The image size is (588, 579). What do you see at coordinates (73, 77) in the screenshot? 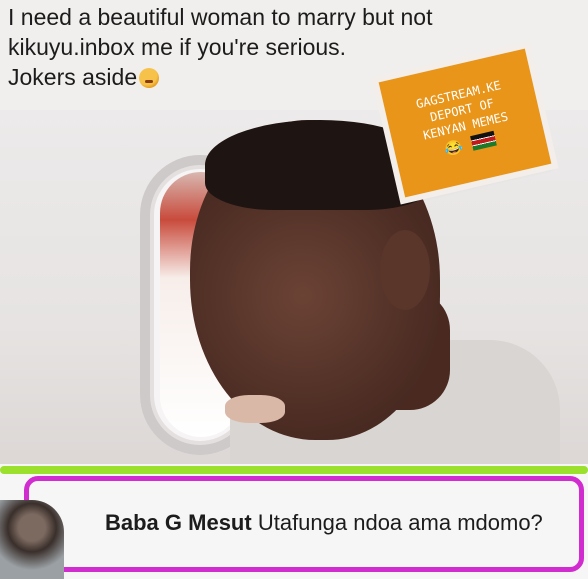
I see `post-line-3-text: Jokers aside` at bounding box center [73, 77].